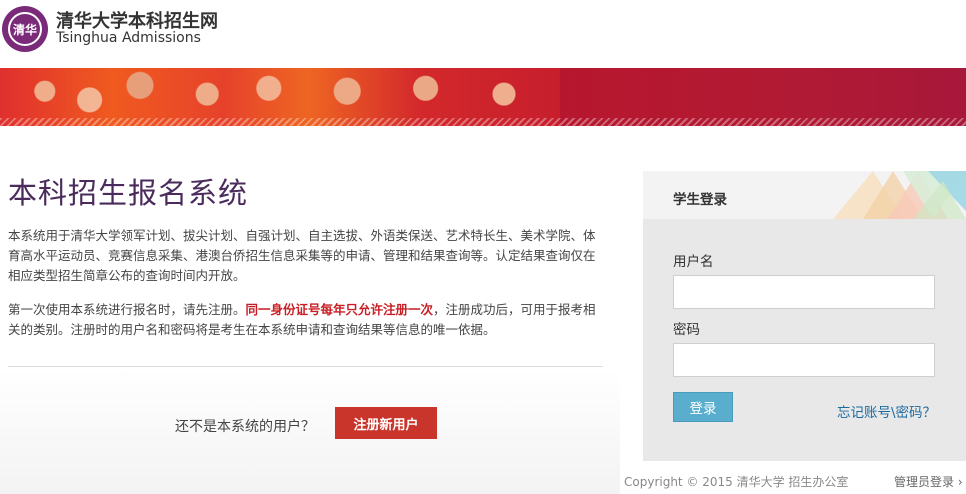 The image size is (966, 494). What do you see at coordinates (686, 330) in the screenshot?
I see `password-label: 密码` at bounding box center [686, 330].